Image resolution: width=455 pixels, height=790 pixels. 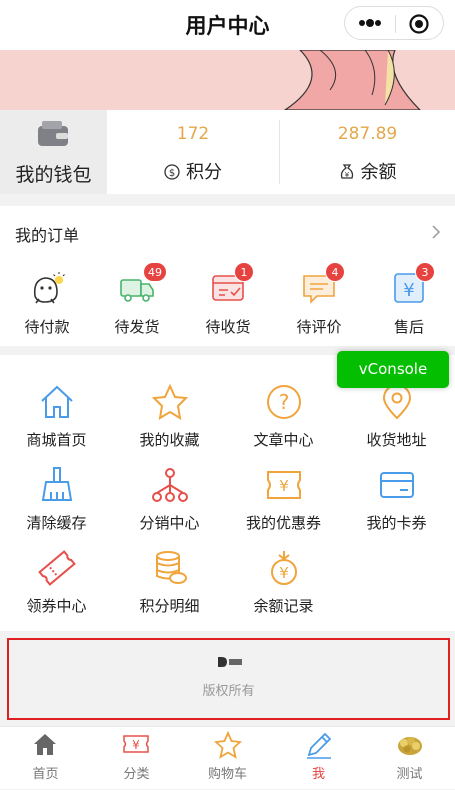 I want to click on grid-item-clear-cache: 清除缓存, so click(x=56, y=506).